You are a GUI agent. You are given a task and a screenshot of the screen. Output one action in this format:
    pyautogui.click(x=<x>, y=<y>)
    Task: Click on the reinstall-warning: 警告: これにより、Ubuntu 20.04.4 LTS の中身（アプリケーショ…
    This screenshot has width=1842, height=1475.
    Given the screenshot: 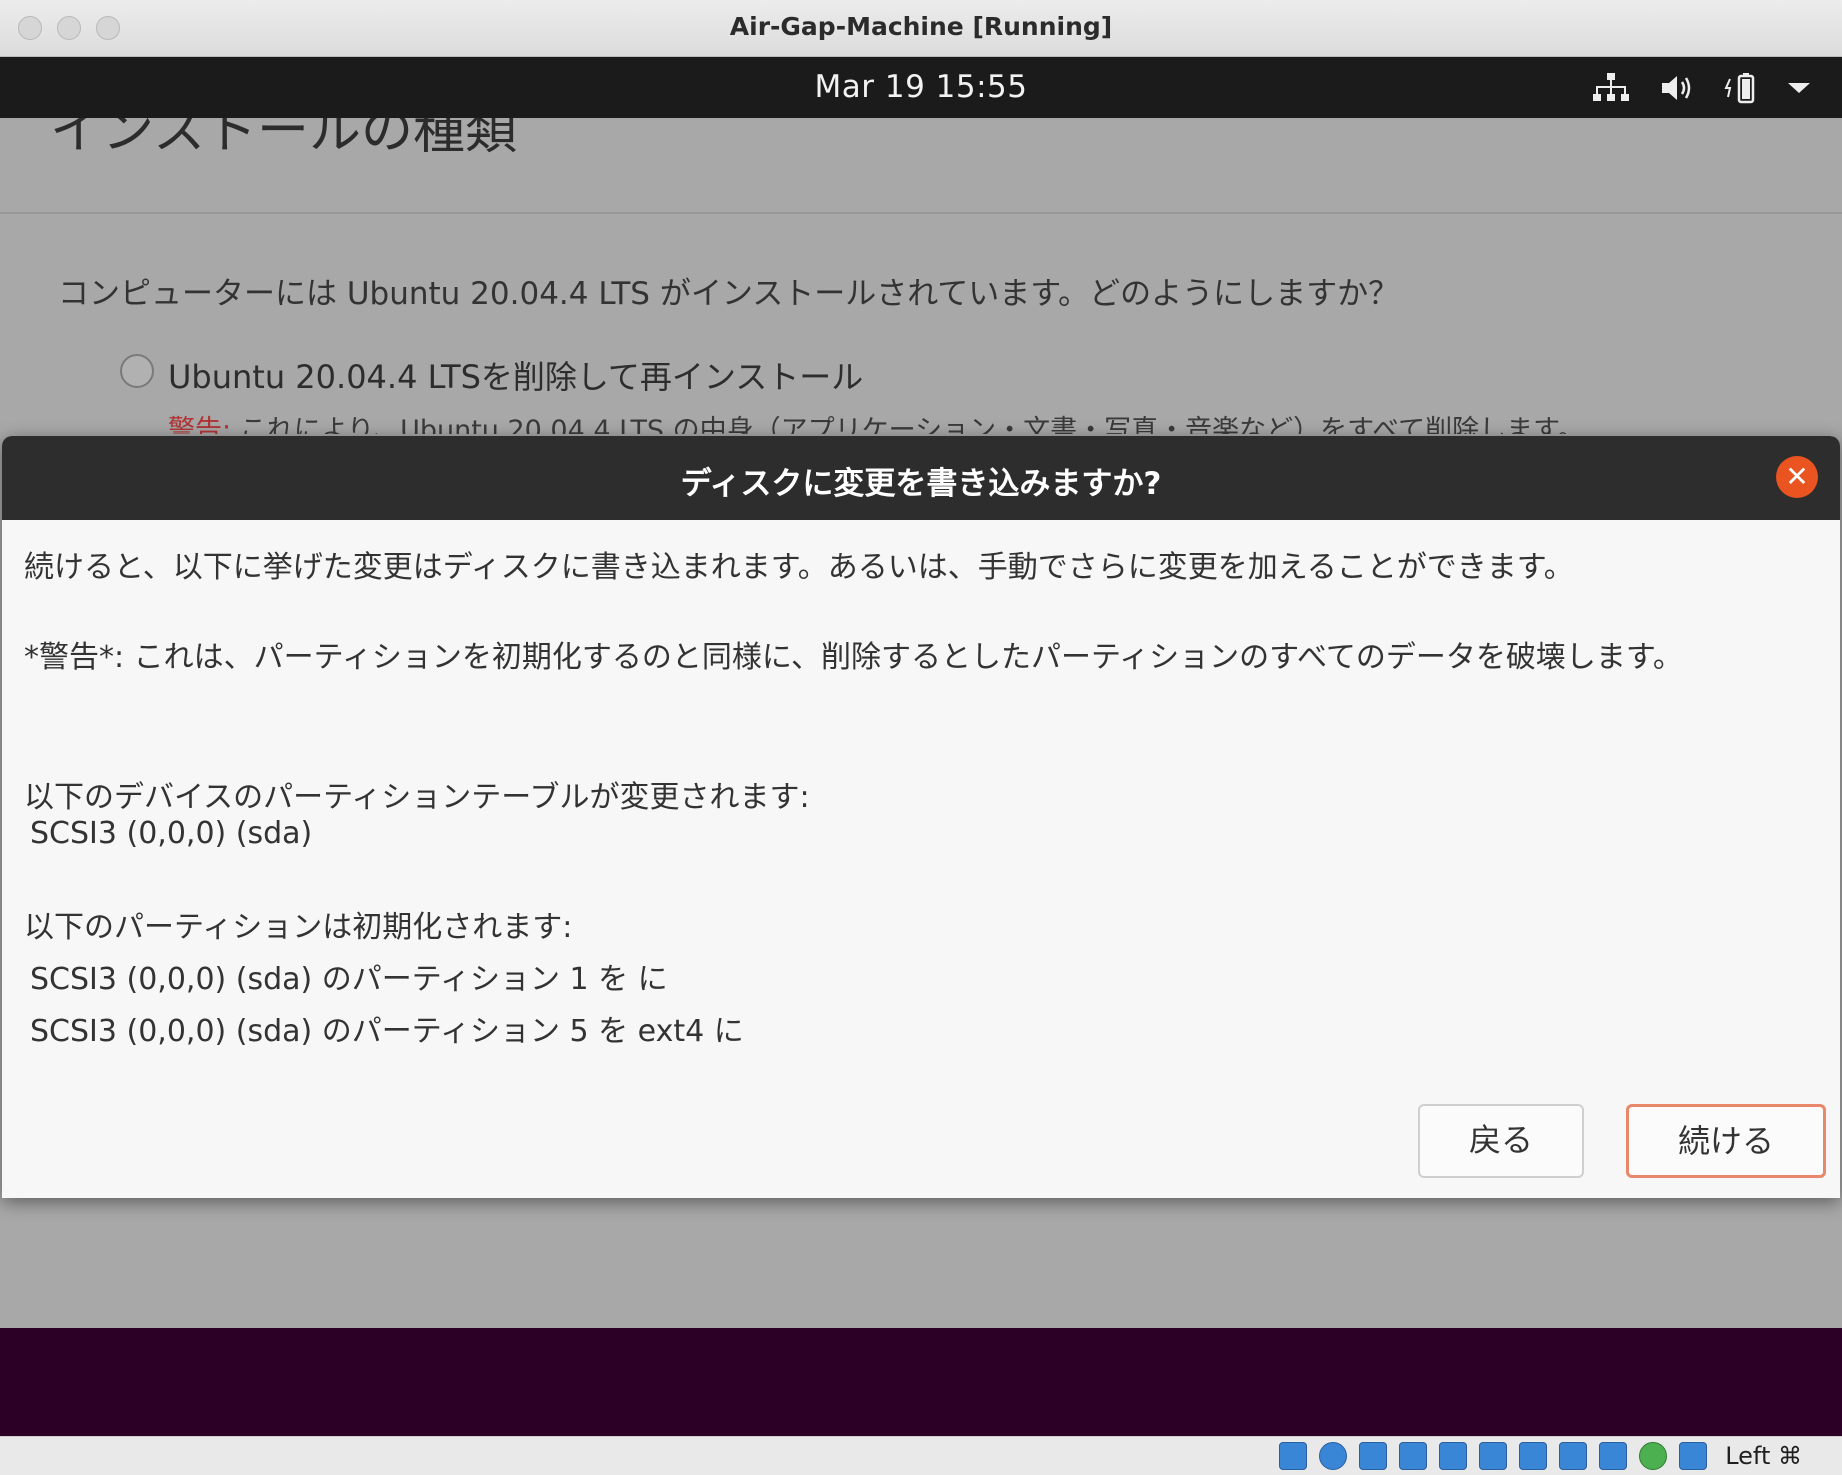 What is the action you would take?
    pyautogui.click(x=876, y=421)
    